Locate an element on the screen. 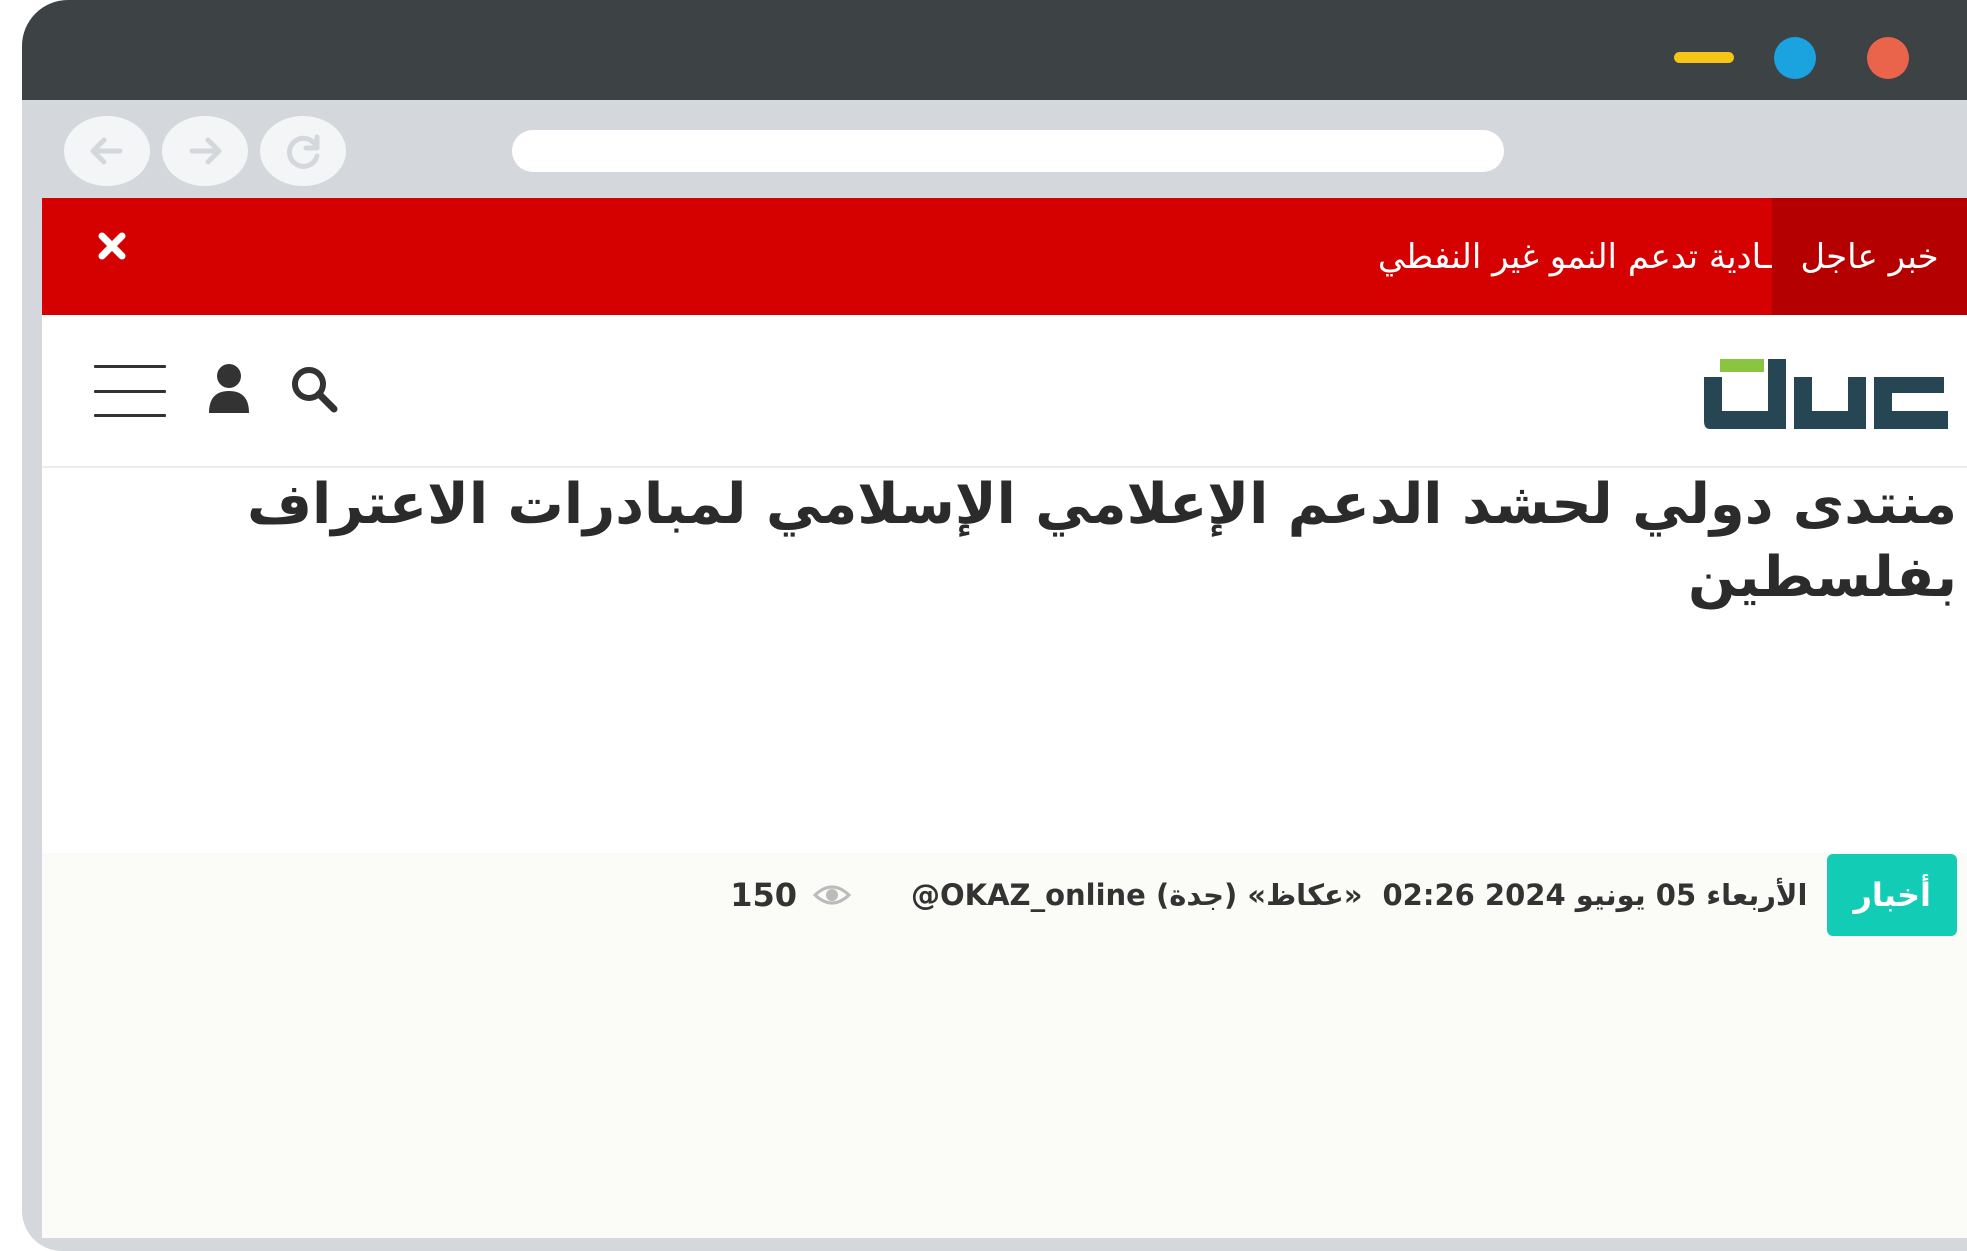 This screenshot has width=1967, height=1251. article-date: الأربعاء 05 يونيو 2024 02:26 is located at coordinates (1595, 895).